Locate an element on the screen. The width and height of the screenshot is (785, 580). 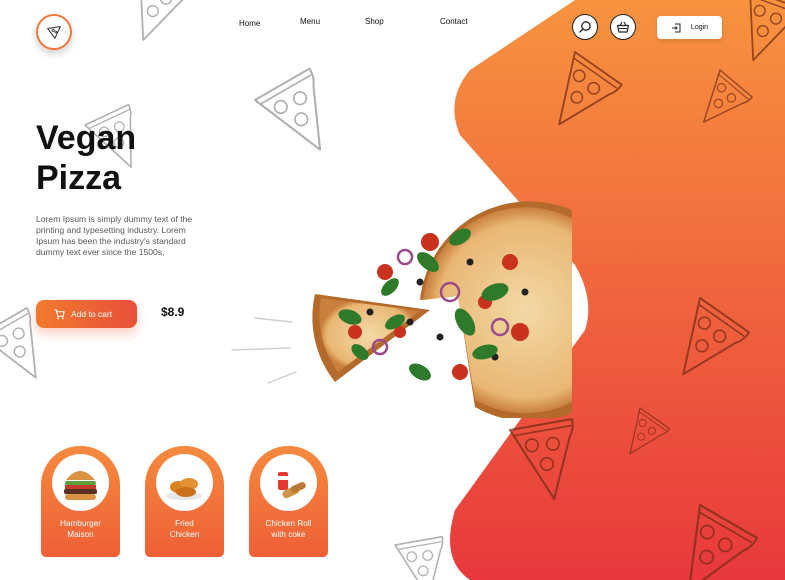
add-to-cart-button: Add to cart is located at coordinates (86, 314).